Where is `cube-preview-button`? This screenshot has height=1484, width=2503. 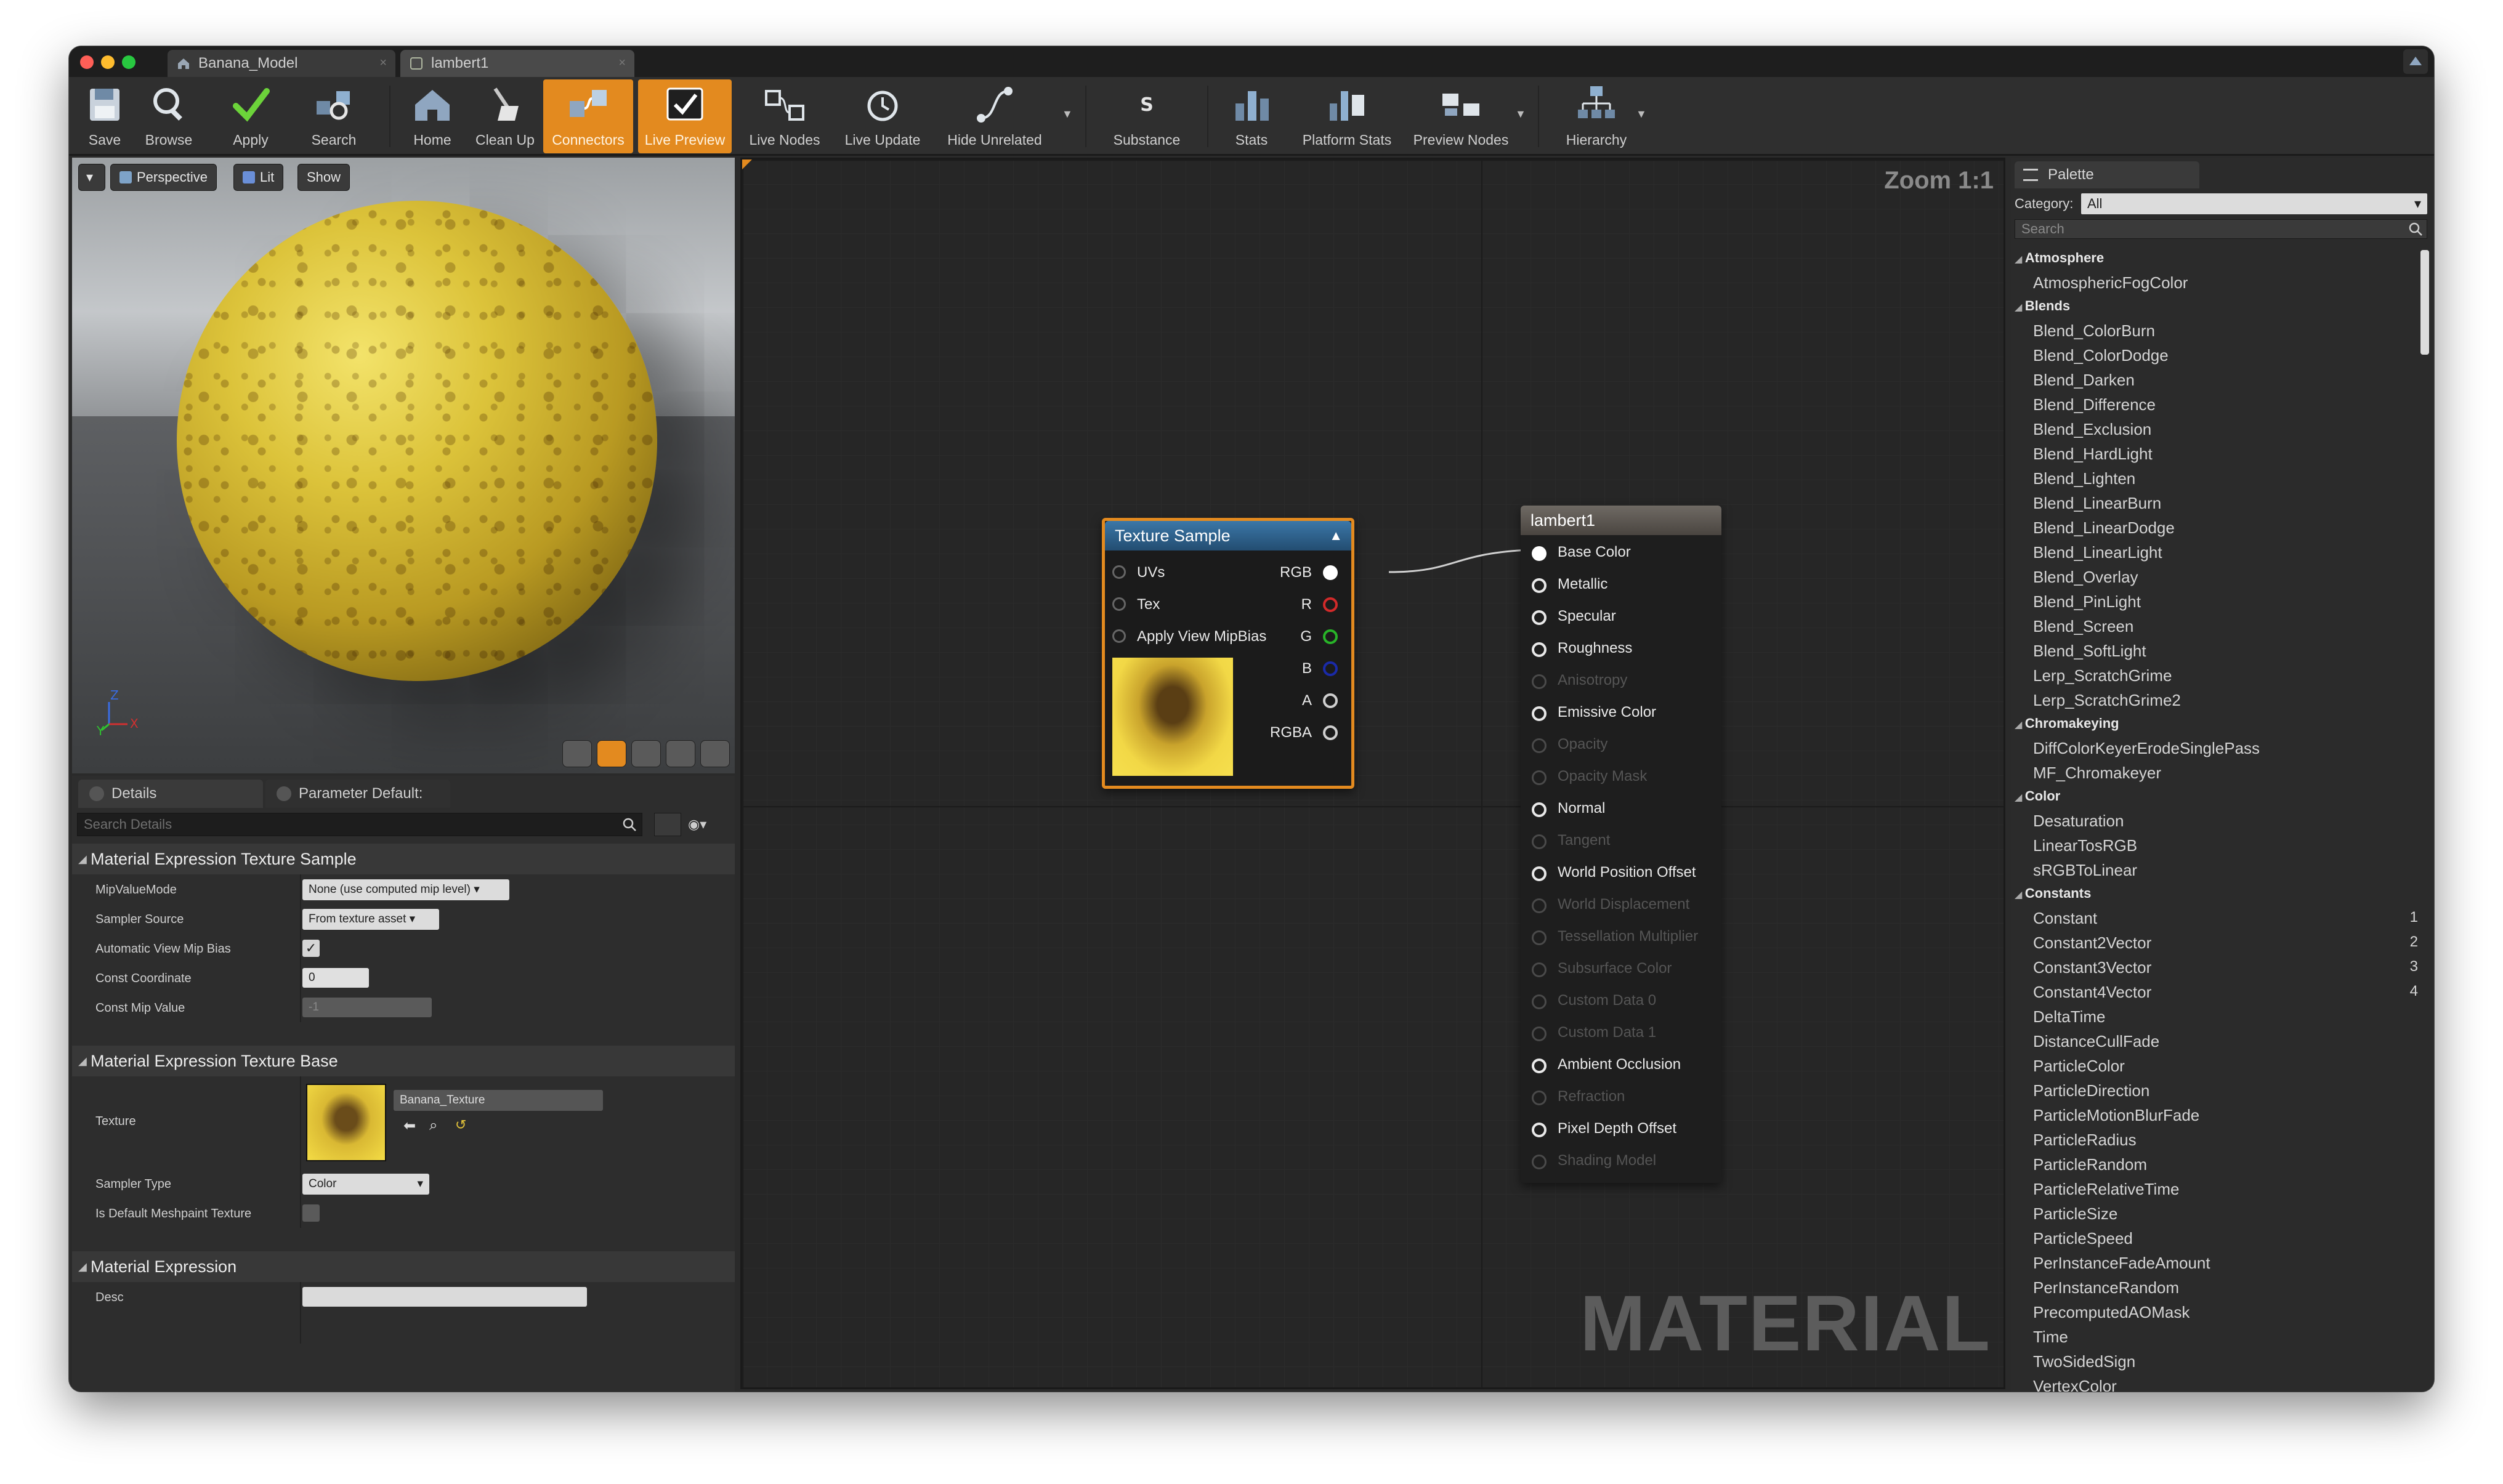
cube-preview-button is located at coordinates (680, 753).